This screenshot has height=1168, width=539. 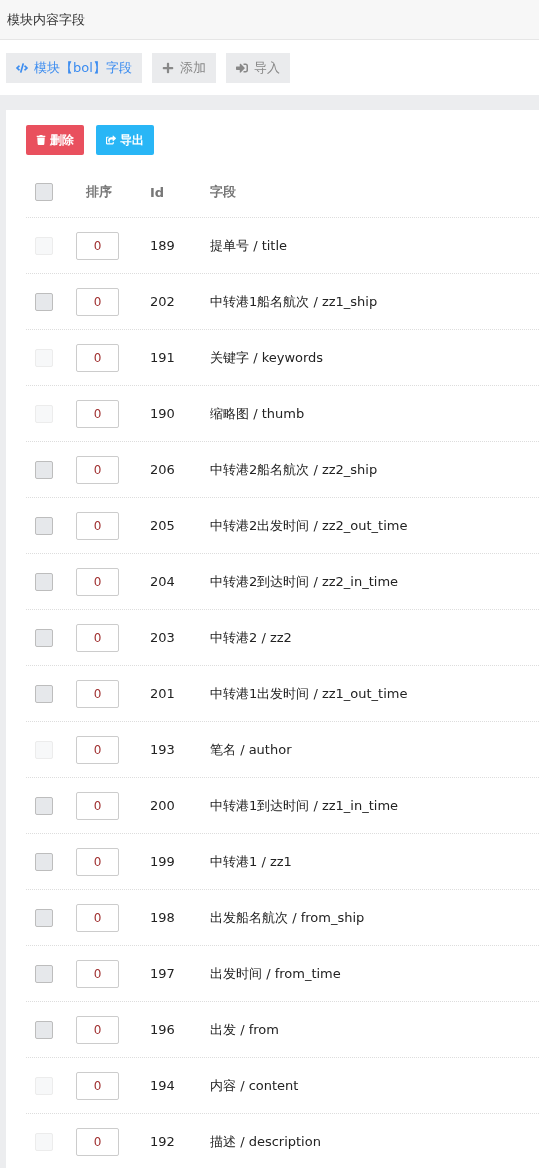 I want to click on id-cell-text: 201, so click(x=163, y=693).